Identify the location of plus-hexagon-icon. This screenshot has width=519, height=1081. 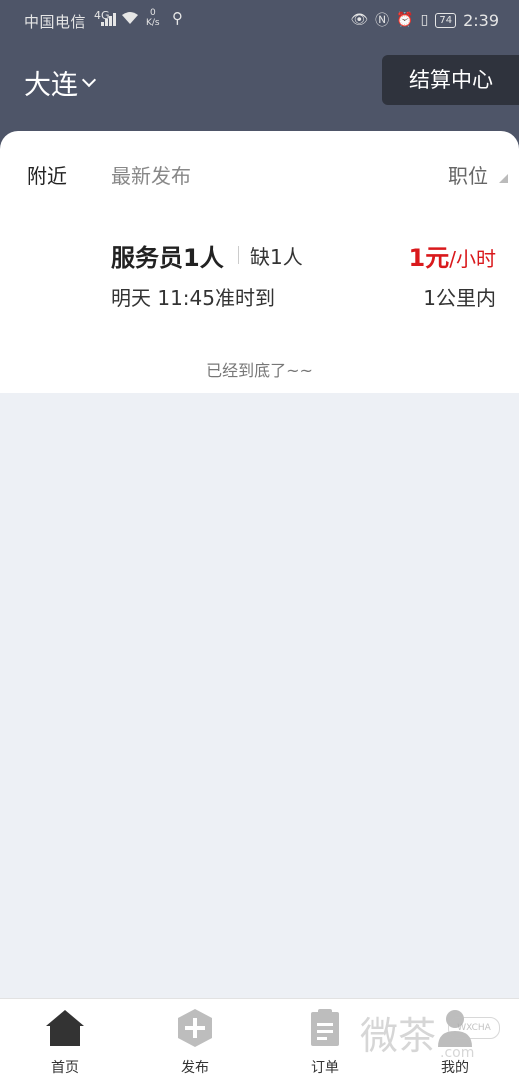
(195, 1028).